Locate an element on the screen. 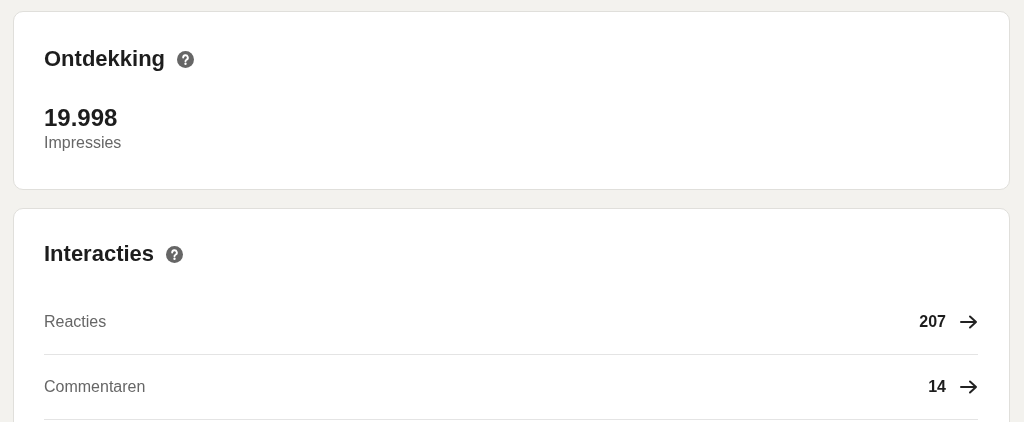 The height and width of the screenshot is (422, 1024). section-title: Interacties is located at coordinates (99, 254).